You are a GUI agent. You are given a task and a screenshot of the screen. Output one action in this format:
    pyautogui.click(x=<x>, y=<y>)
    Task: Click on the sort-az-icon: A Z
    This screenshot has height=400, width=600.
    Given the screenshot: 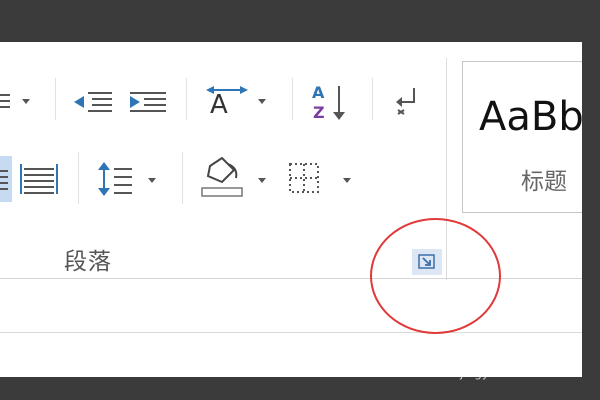 What is the action you would take?
    pyautogui.click(x=328, y=102)
    